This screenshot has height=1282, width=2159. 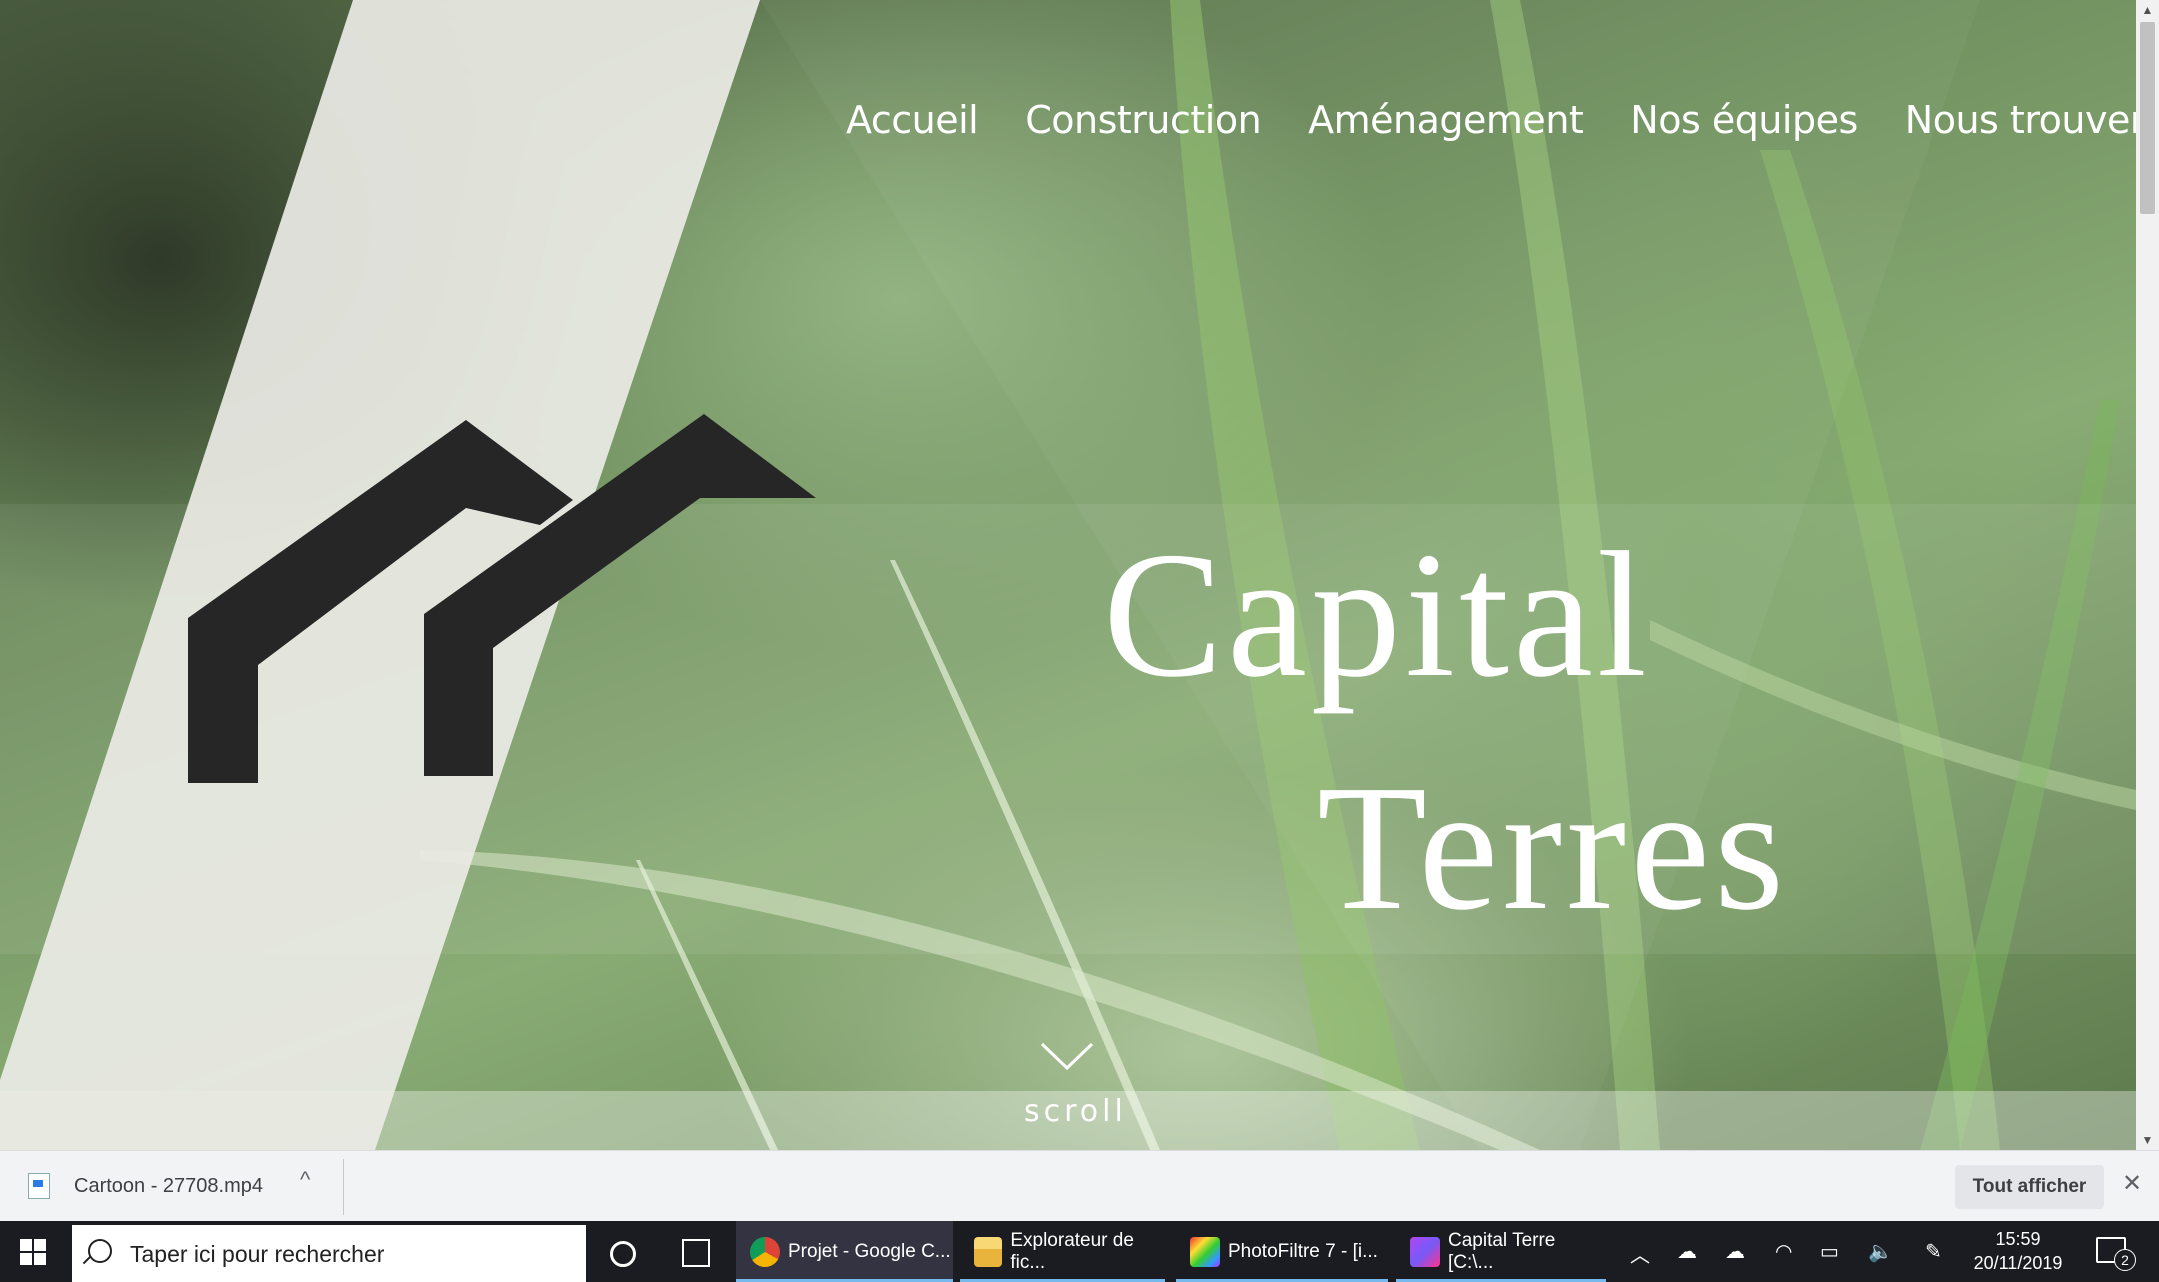 What do you see at coordinates (2020, 120) in the screenshot?
I see `nav-item-nous-trouver: Nous trouver` at bounding box center [2020, 120].